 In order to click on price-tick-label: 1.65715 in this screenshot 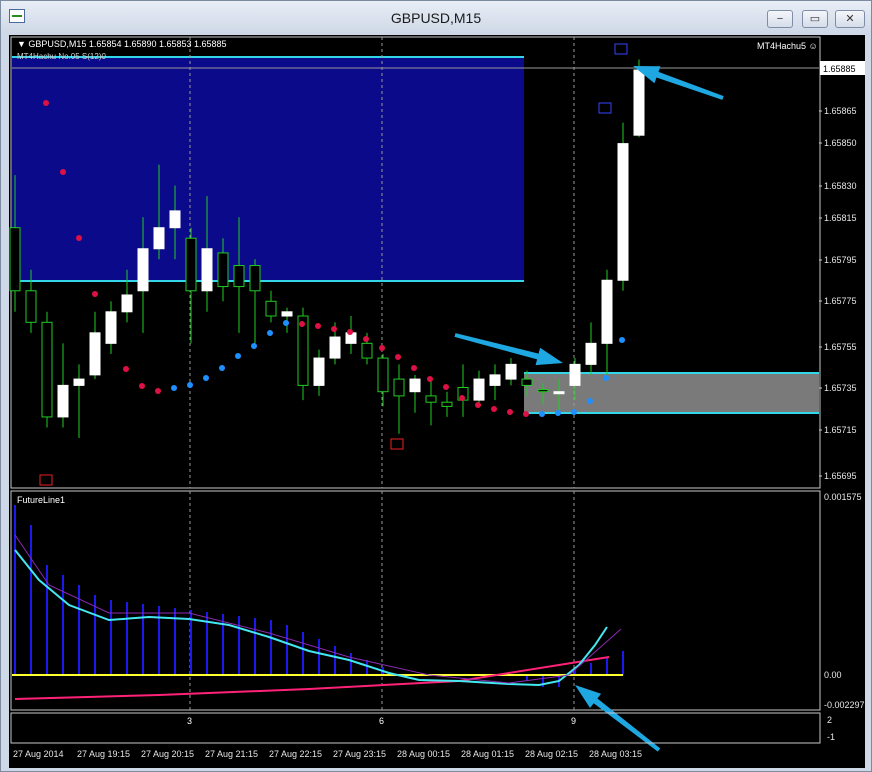, I will do `click(840, 430)`.